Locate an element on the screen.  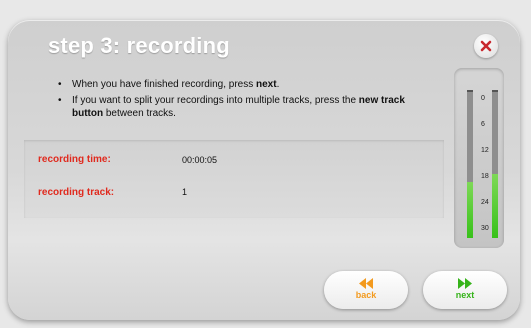
back-button: back is located at coordinates (366, 290).